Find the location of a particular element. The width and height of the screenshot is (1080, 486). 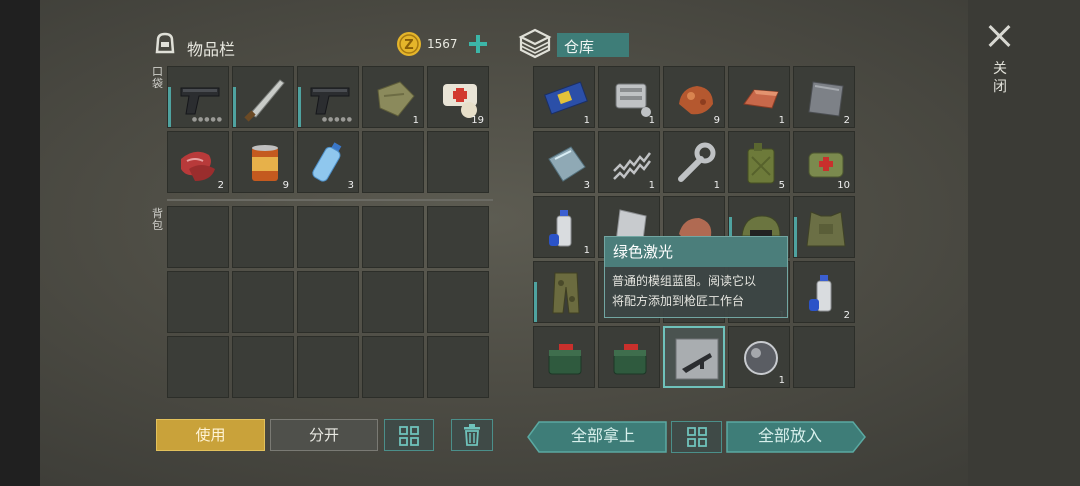

storage-title-tab: 仓库 is located at coordinates (593, 45).